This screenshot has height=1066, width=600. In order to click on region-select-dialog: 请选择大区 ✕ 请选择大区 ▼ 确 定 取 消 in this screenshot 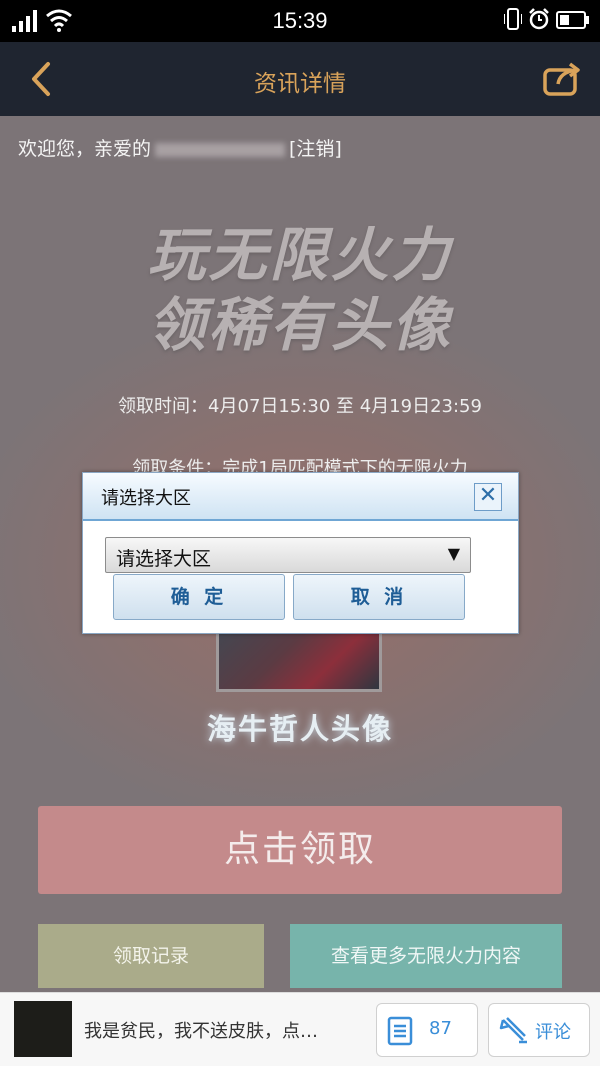, I will do `click(300, 553)`.